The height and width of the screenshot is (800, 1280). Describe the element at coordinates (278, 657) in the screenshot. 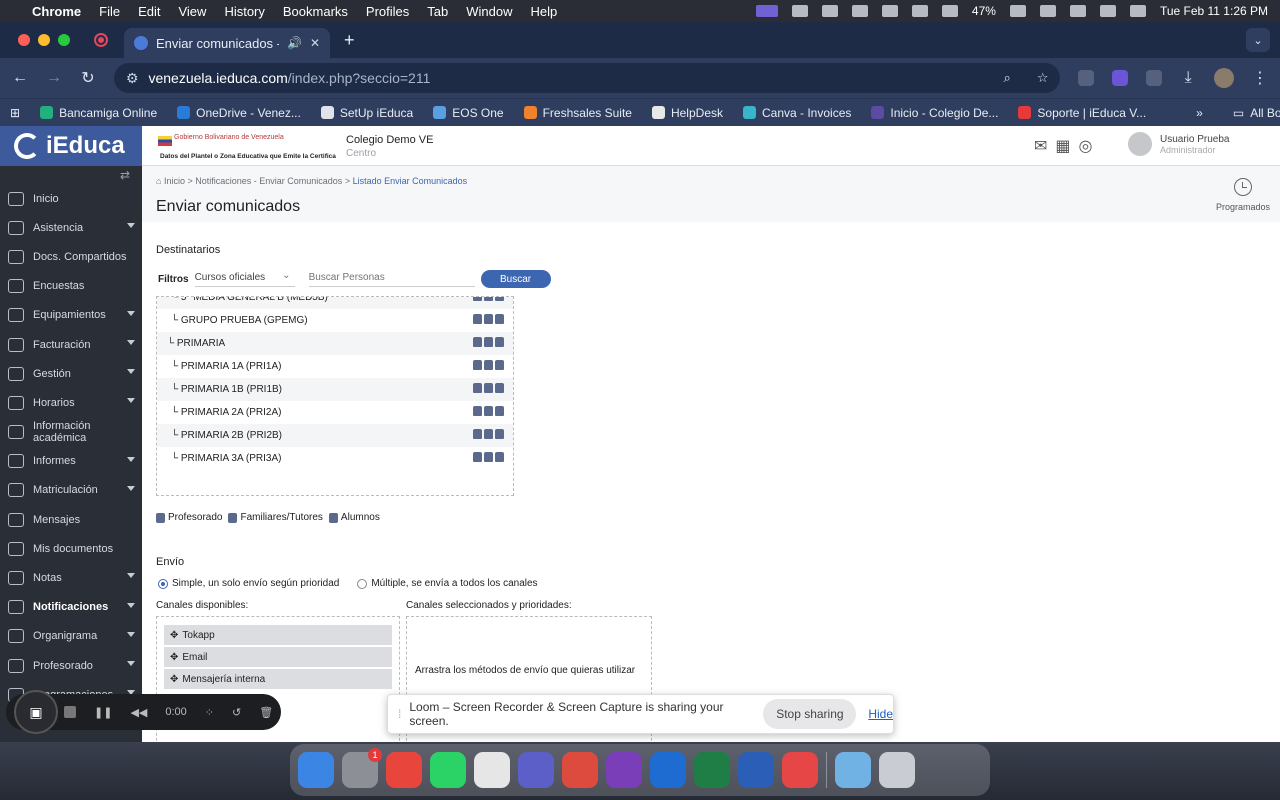

I see `channel-email: ✥ Email` at that location.